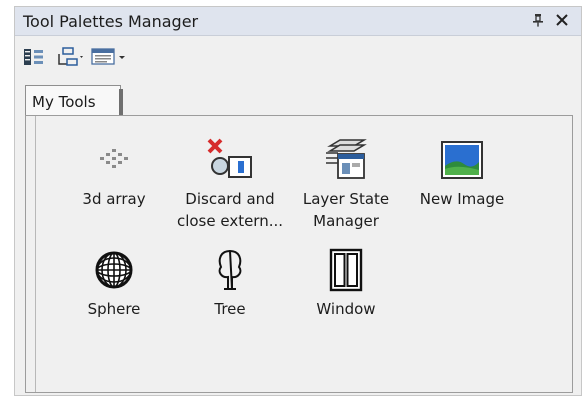  What do you see at coordinates (298, 57) in the screenshot?
I see `toolbar` at bounding box center [298, 57].